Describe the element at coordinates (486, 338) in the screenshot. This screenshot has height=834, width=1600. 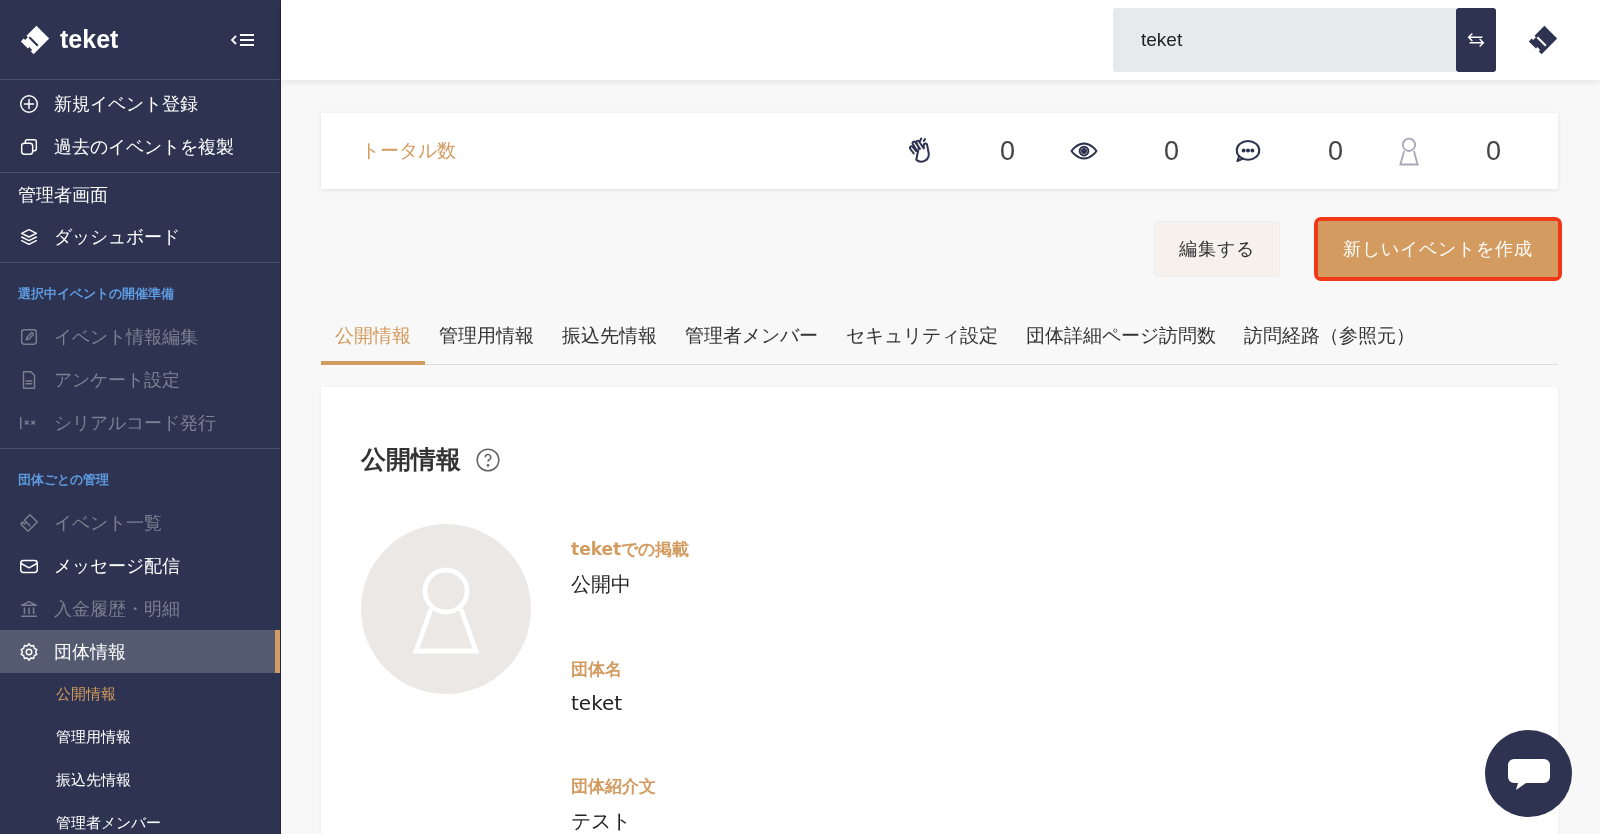
I see `tab: 管理用情報` at that location.